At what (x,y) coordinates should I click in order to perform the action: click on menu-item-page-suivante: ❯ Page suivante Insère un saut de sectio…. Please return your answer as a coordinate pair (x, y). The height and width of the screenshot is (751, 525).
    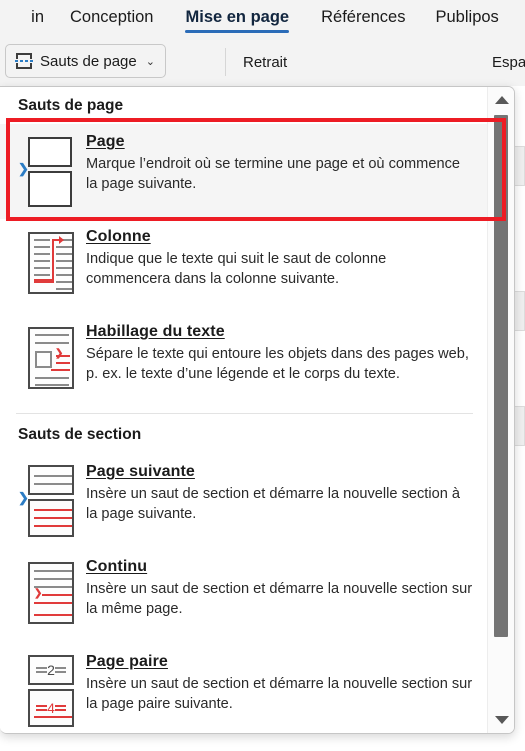
    Looking at the image, I should click on (243, 501).